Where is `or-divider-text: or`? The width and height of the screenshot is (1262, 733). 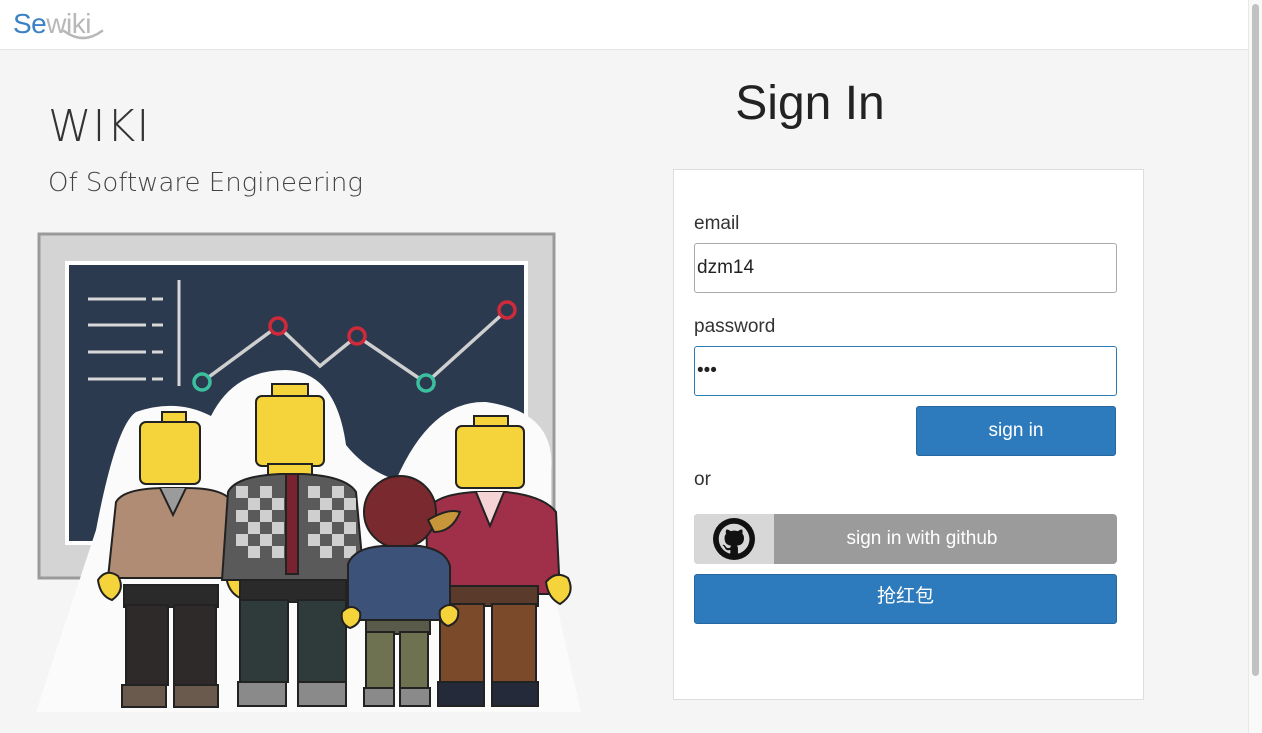
or-divider-text: or is located at coordinates (702, 479).